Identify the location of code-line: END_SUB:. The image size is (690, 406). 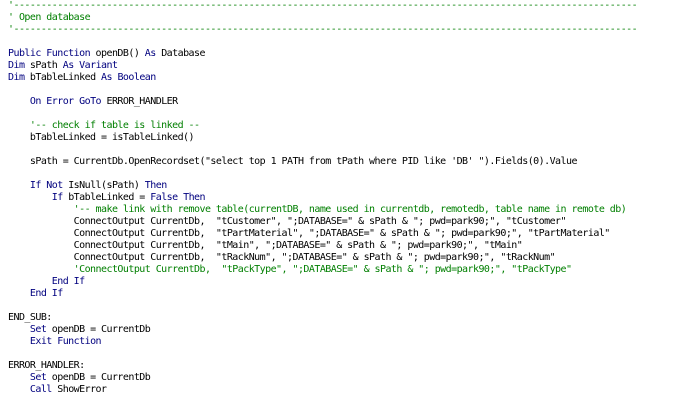
(349, 318).